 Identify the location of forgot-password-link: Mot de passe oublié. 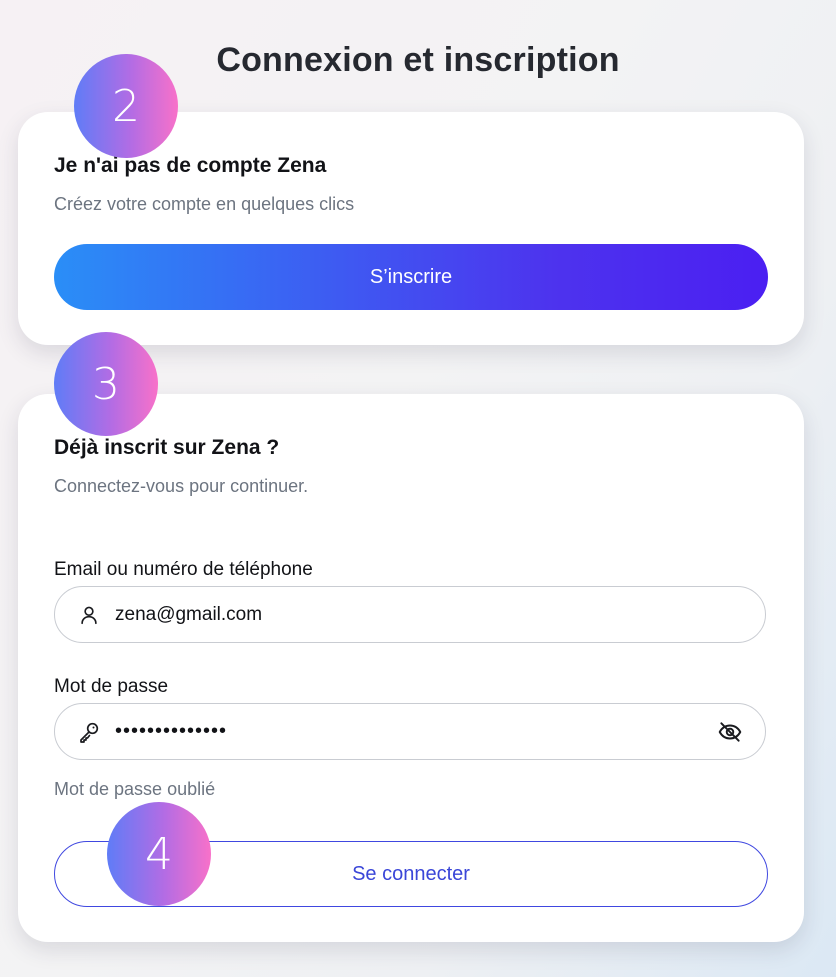
(134, 789).